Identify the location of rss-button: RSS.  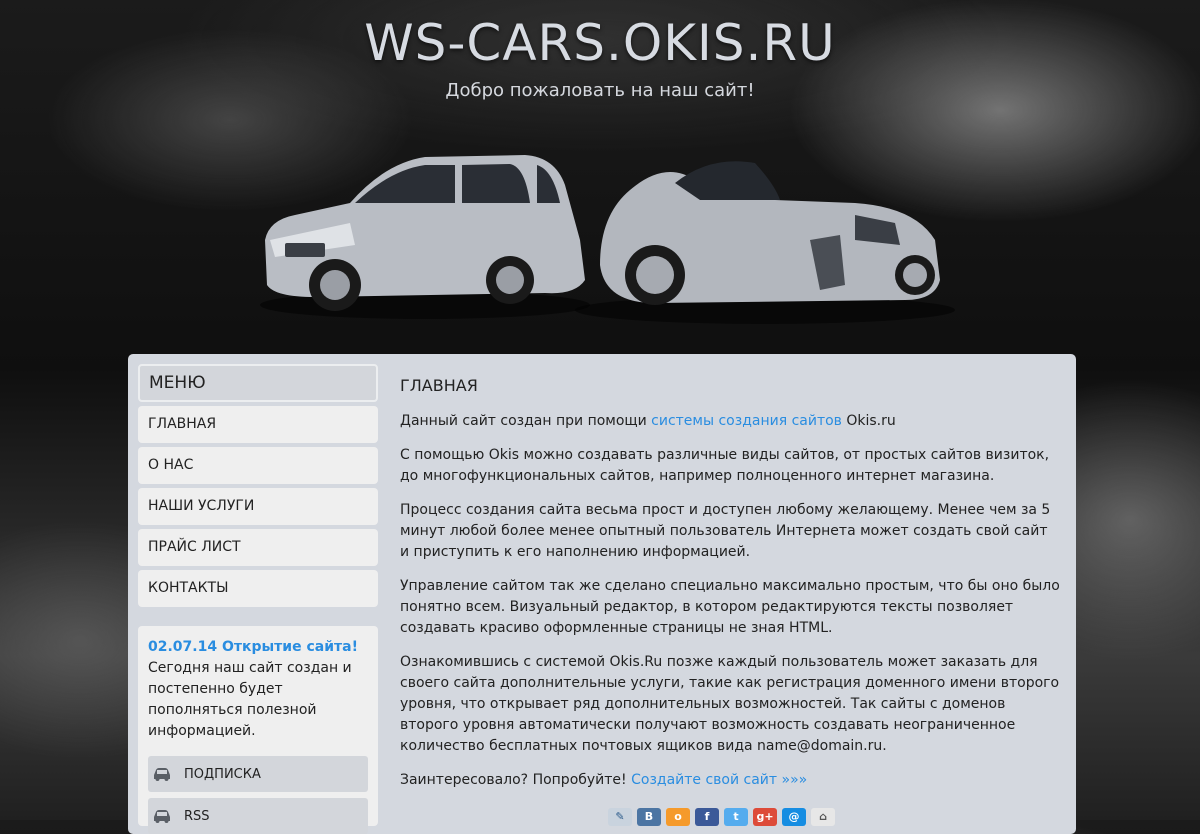
(258, 816).